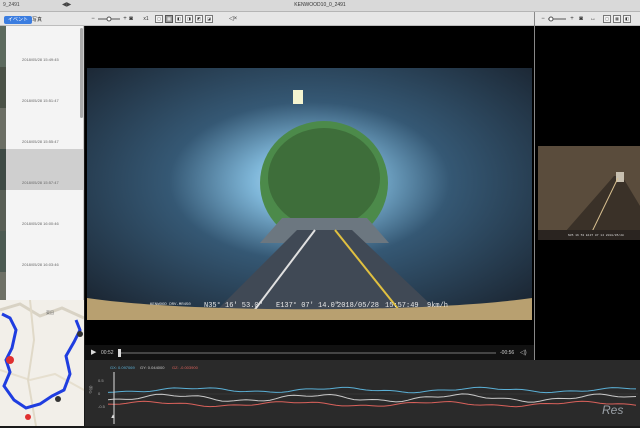  What do you see at coordinates (185, 367) in the screenshot?
I see `legend-gz: GZ: -0.003900` at bounding box center [185, 367].